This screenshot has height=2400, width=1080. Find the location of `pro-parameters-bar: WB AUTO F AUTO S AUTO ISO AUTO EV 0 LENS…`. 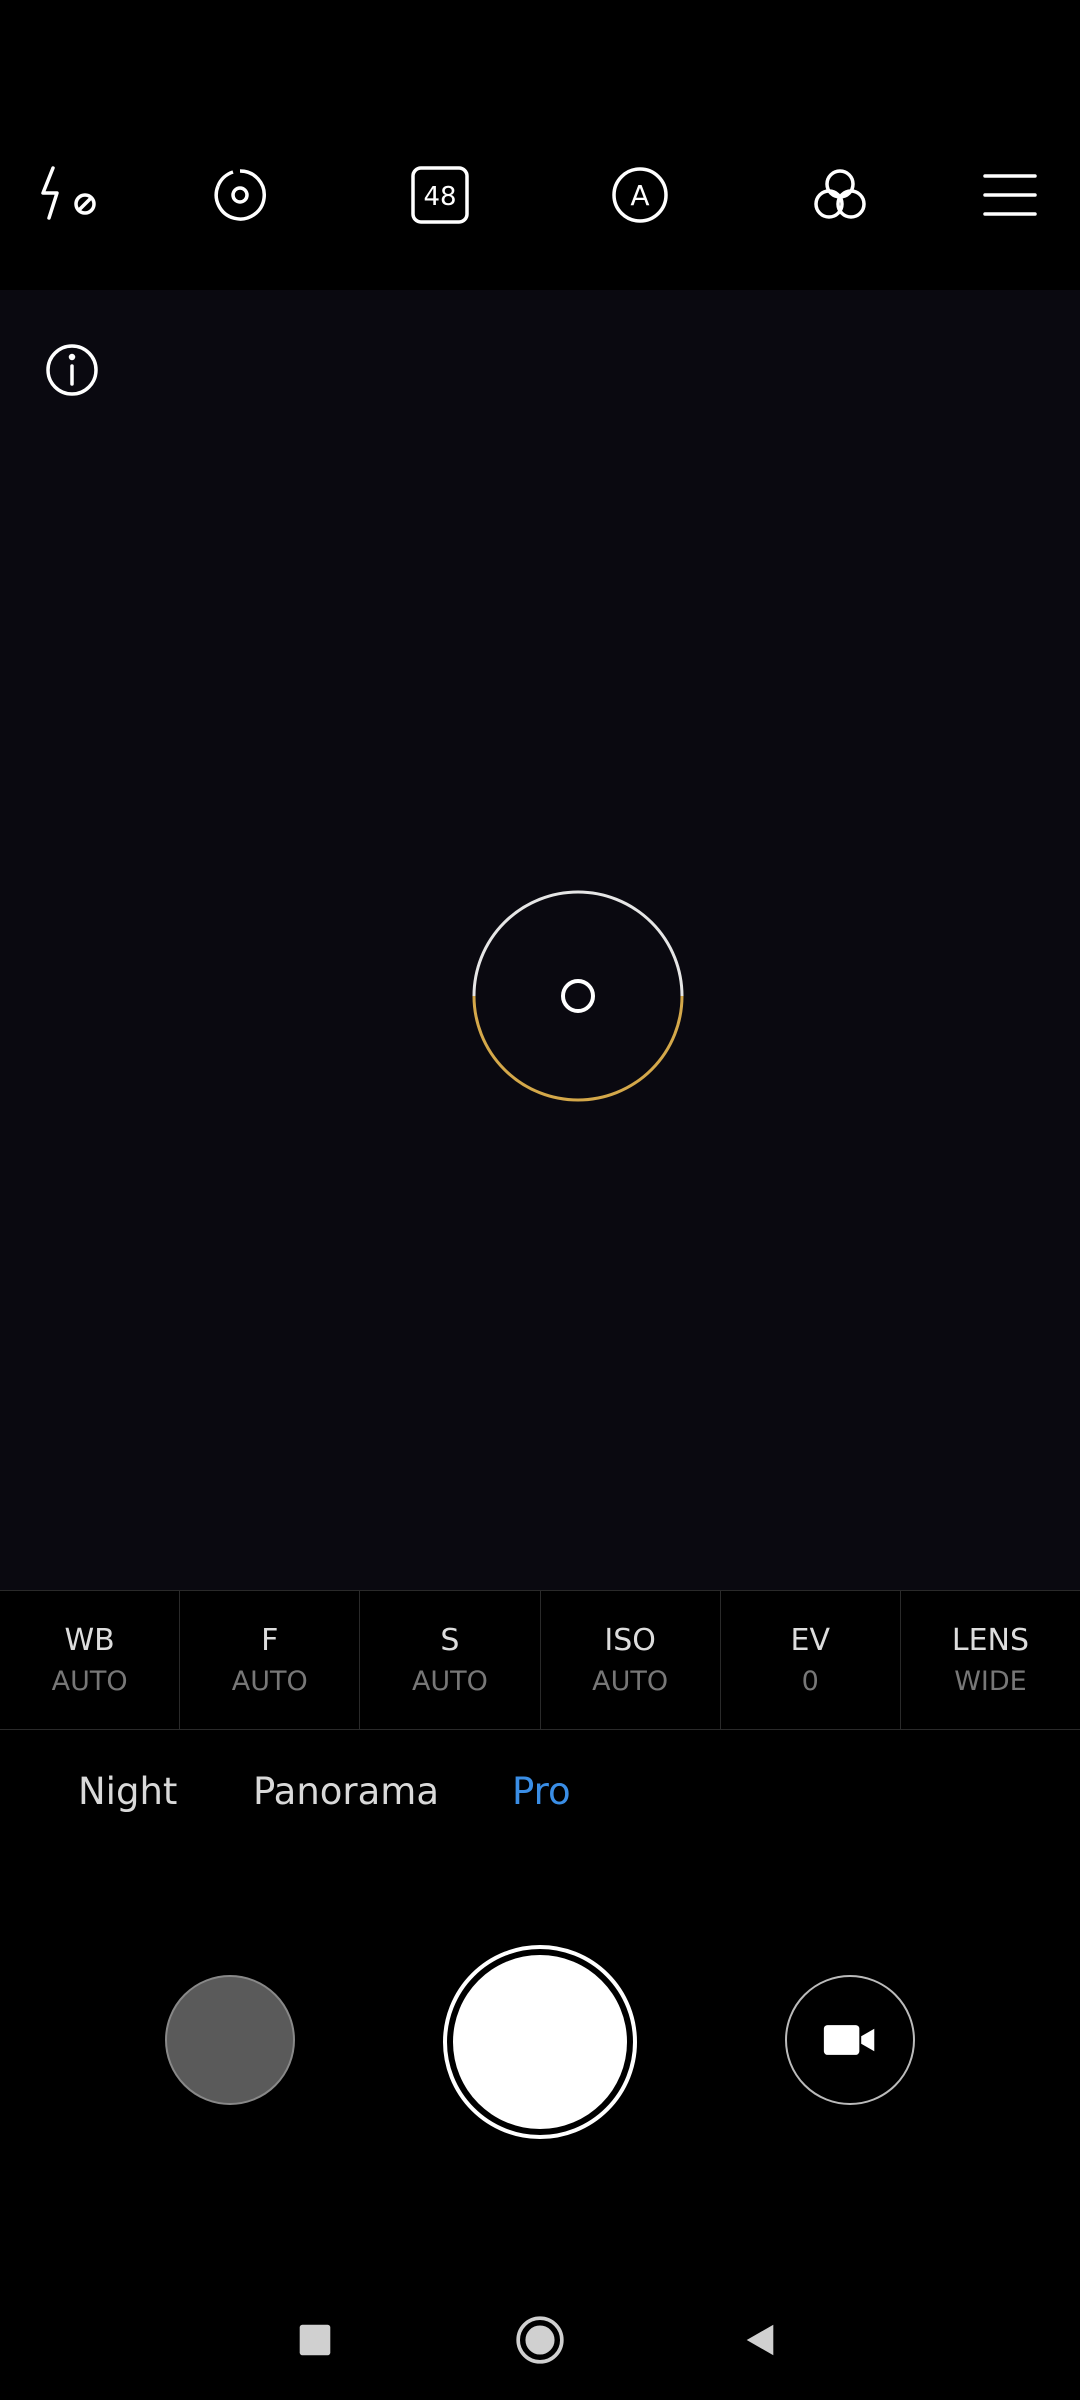

pro-parameters-bar: WB AUTO F AUTO S AUTO ISO AUTO EV 0 LENS… is located at coordinates (540, 1660).